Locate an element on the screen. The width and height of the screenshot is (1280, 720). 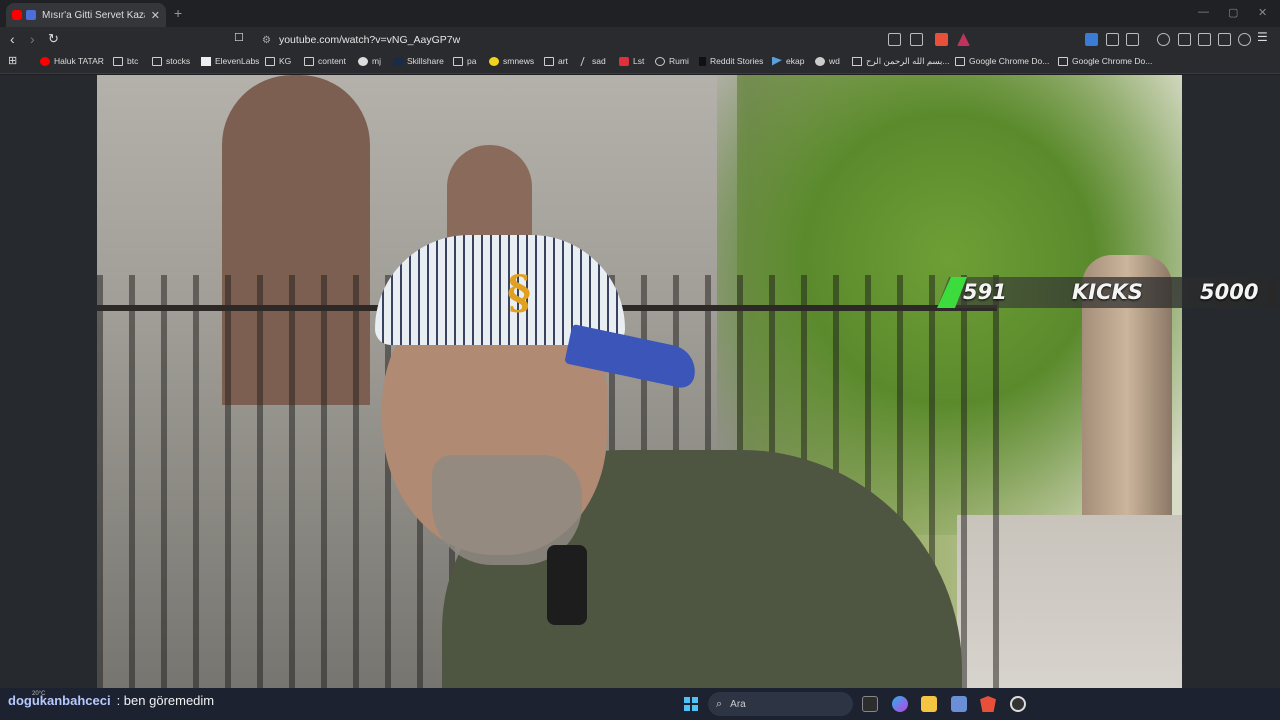
github-icon is located at coordinates (363, 61).